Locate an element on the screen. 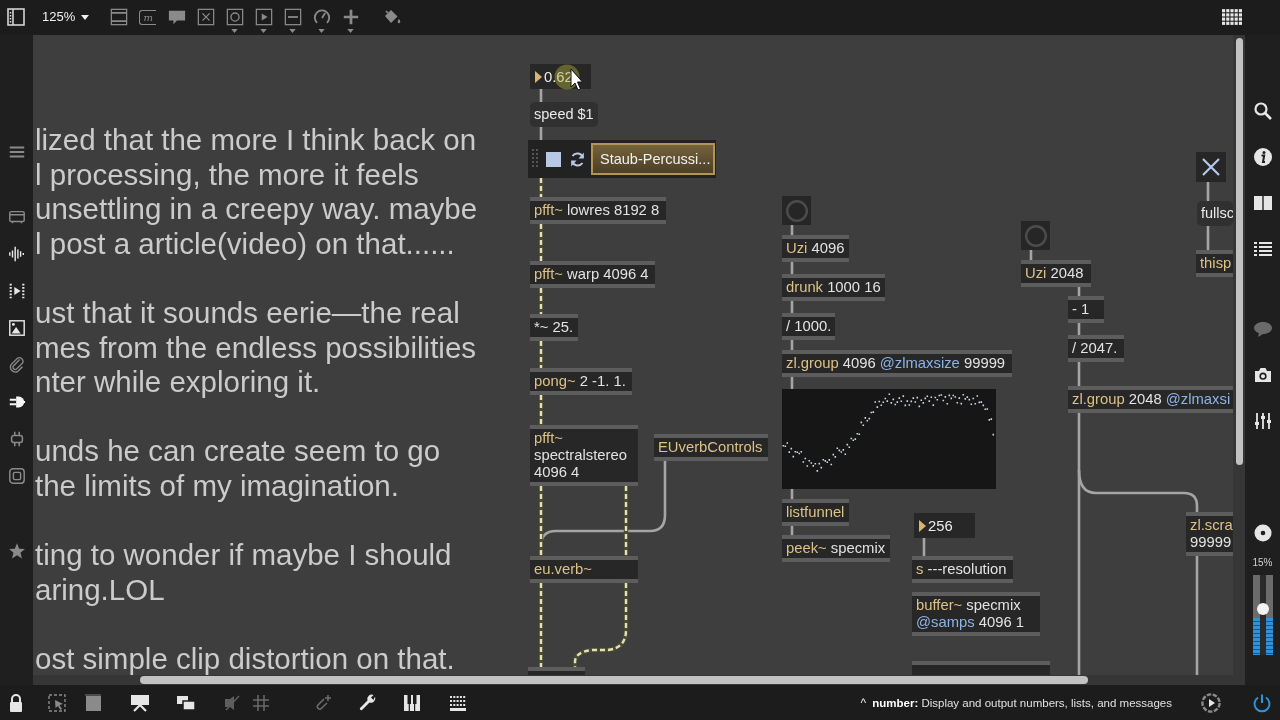 This screenshot has width=1280, height=720. loop-icon is located at coordinates (577, 159).